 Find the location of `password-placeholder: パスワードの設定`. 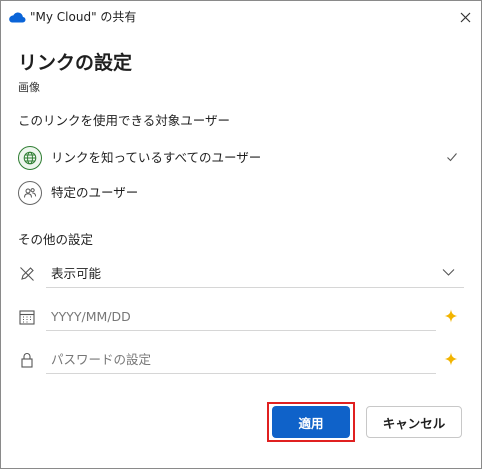

password-placeholder: パスワードの設定 is located at coordinates (101, 359).